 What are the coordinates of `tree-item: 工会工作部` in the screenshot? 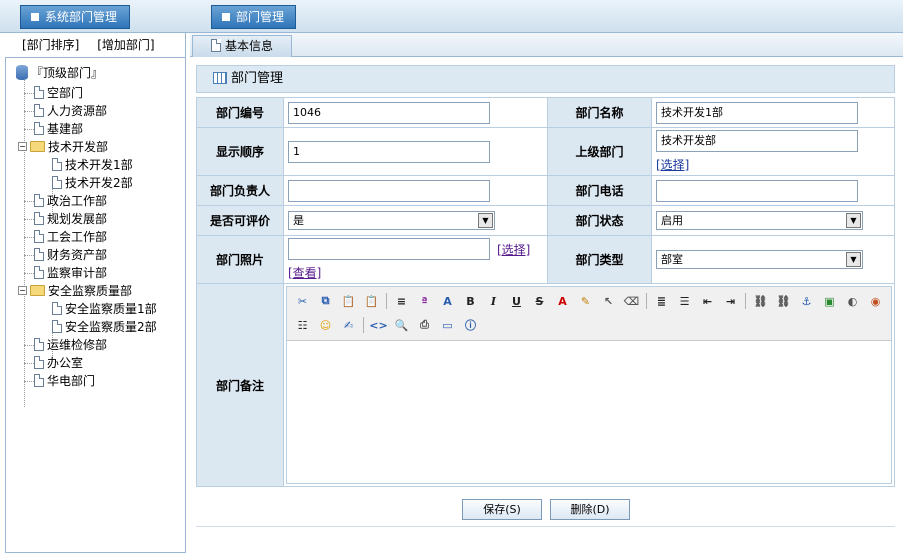 It's located at (70, 237).